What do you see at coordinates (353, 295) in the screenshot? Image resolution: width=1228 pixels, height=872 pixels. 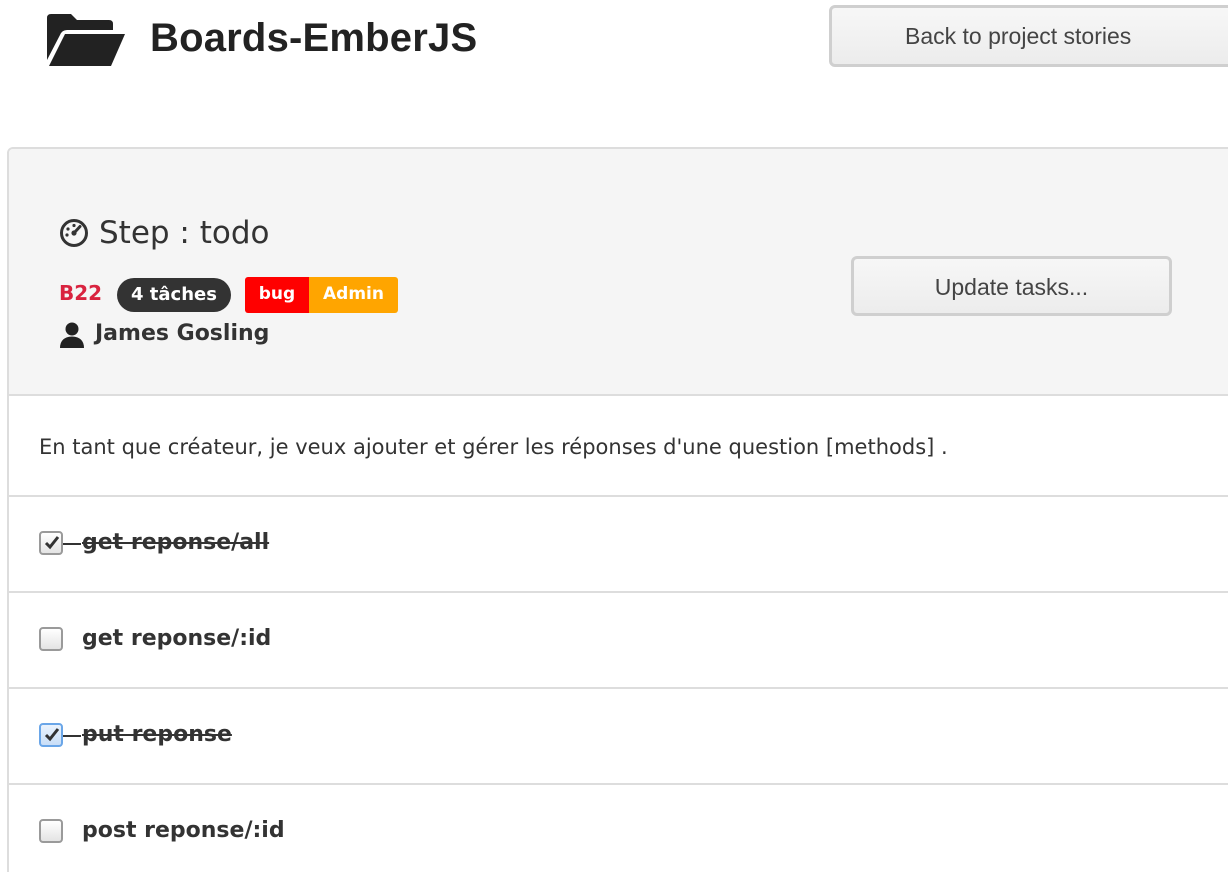 I see `tag-admin: Admin` at bounding box center [353, 295].